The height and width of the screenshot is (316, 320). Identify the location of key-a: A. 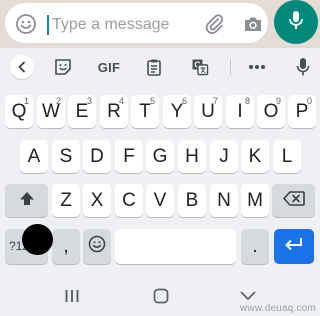
(34, 156).